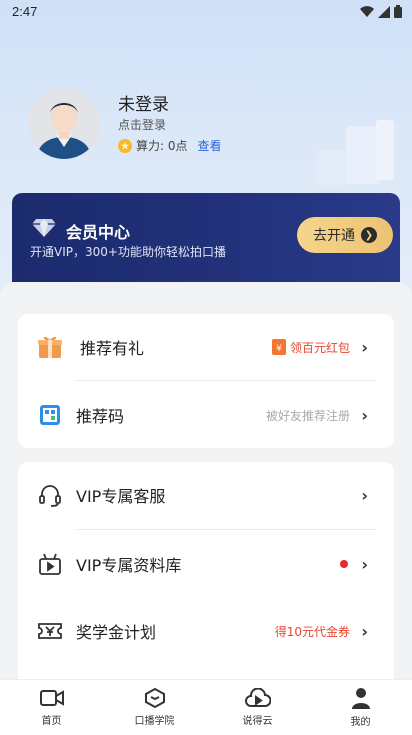  Describe the element at coordinates (116, 632) in the screenshot. I see `list-item-label: 奖学金计划` at that location.